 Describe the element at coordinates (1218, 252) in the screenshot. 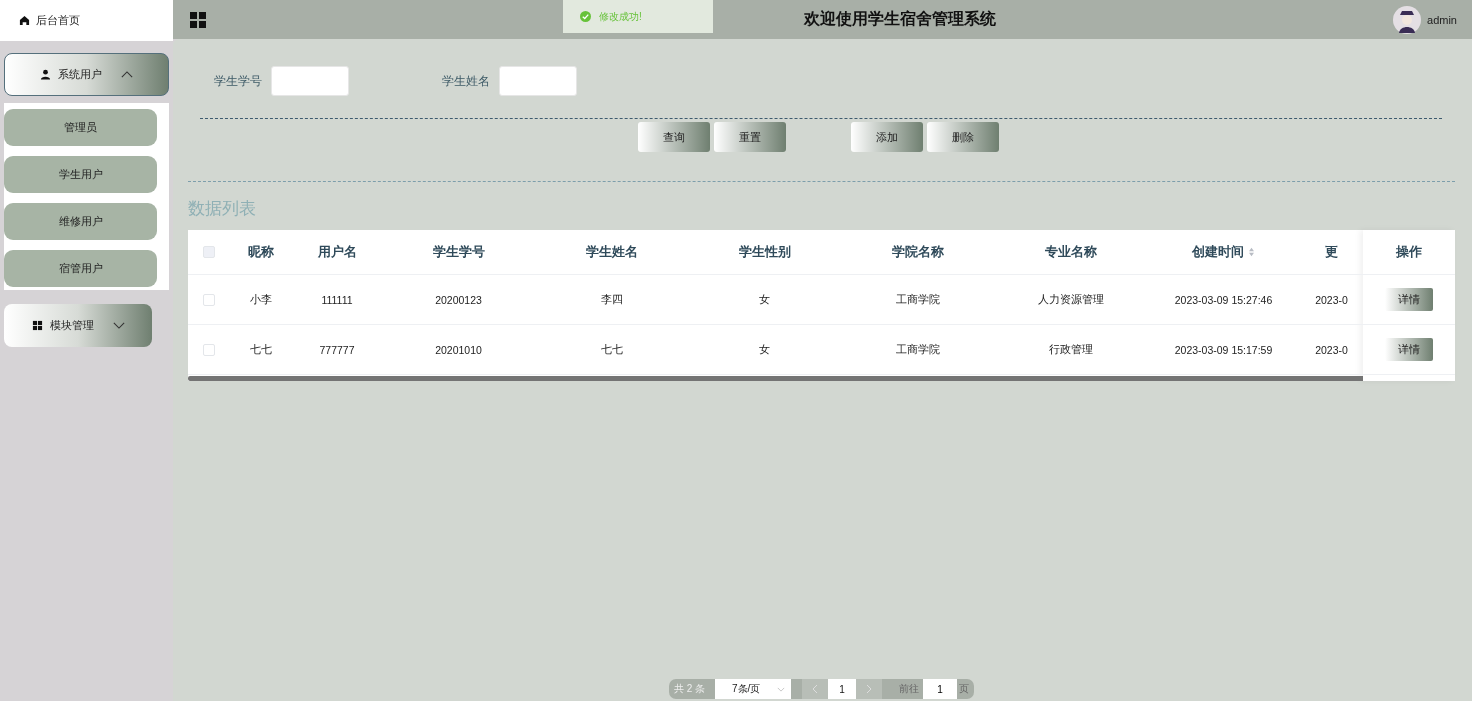

I see `column-header: 创建时间` at that location.